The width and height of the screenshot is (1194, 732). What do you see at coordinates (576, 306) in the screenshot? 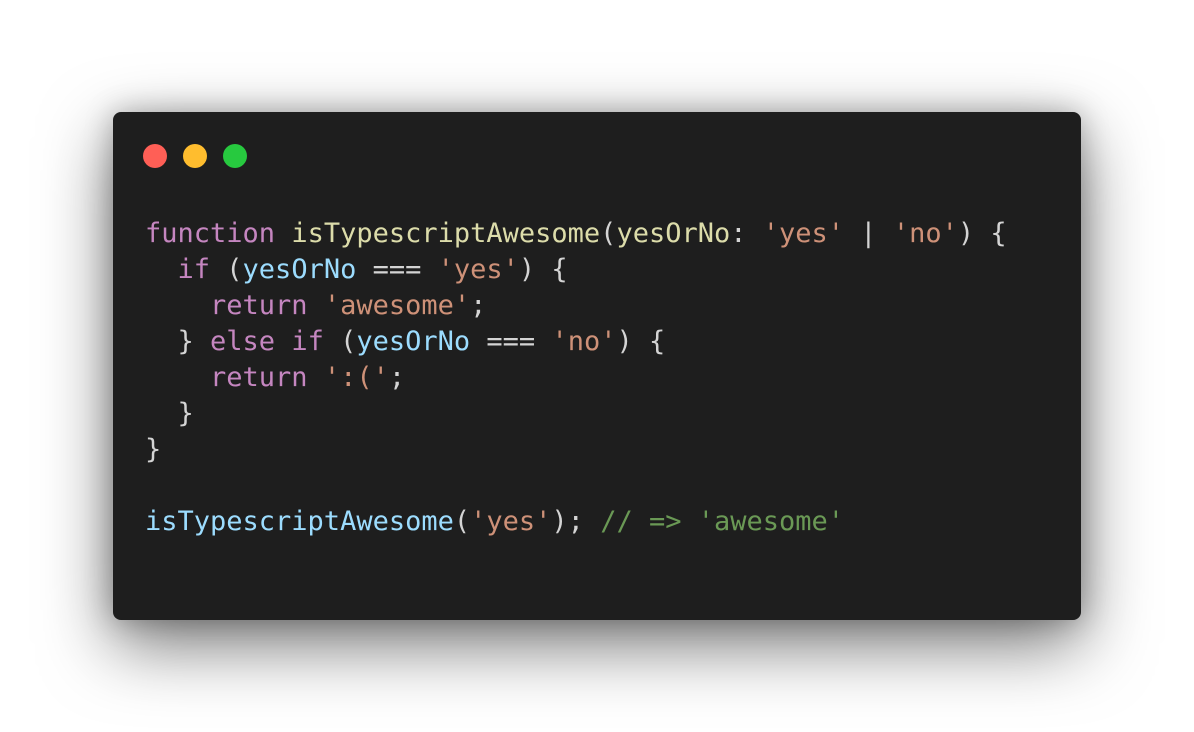
I see `code-line: return 'awesome';` at bounding box center [576, 306].